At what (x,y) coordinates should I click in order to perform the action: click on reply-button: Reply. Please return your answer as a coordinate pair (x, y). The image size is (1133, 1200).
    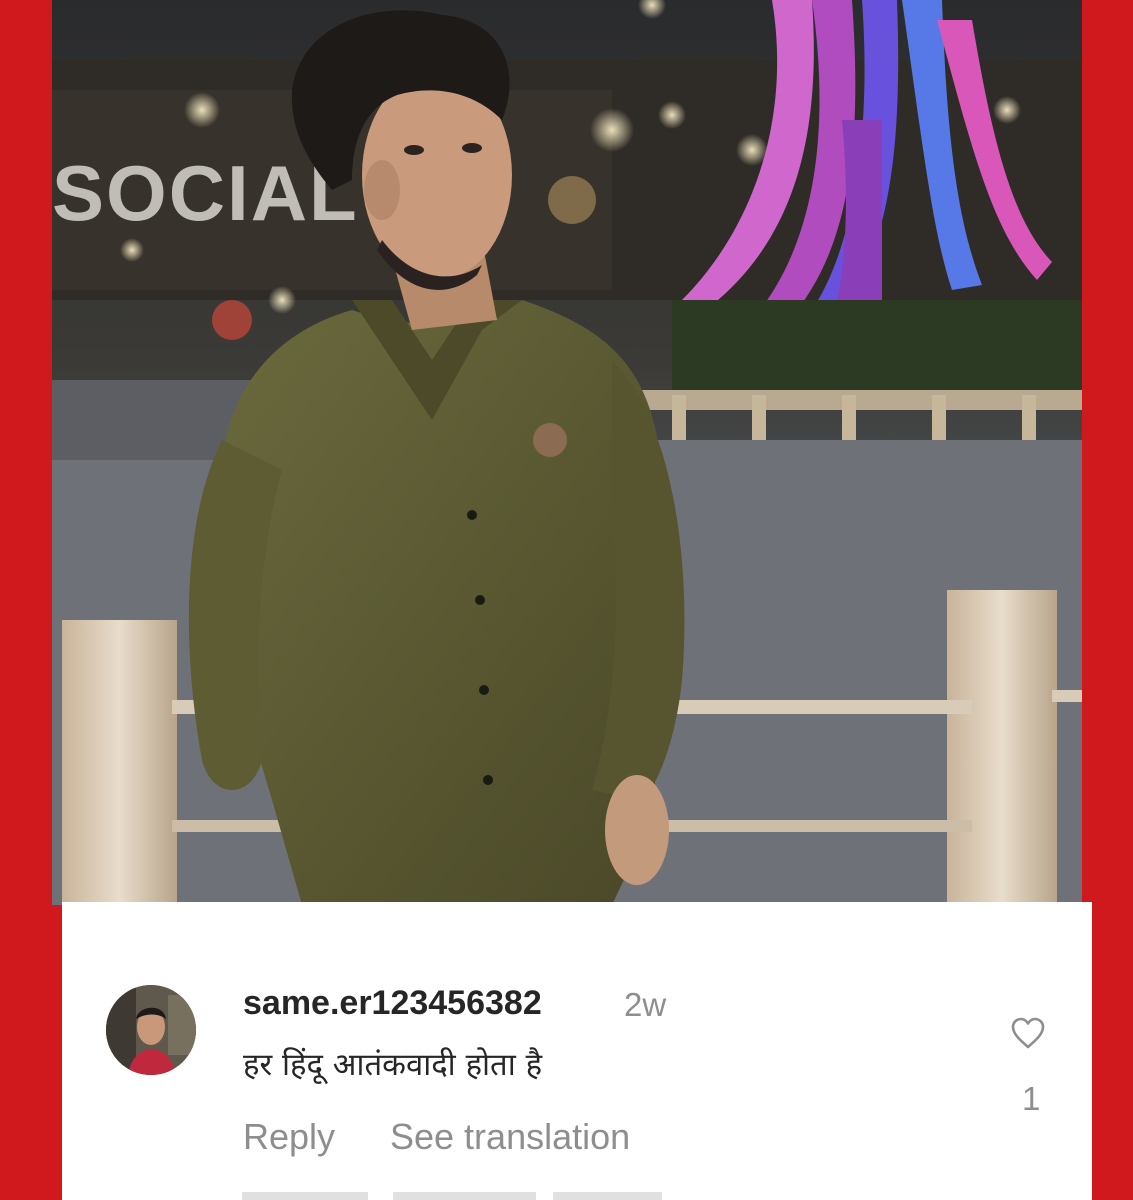
    Looking at the image, I should click on (289, 1137).